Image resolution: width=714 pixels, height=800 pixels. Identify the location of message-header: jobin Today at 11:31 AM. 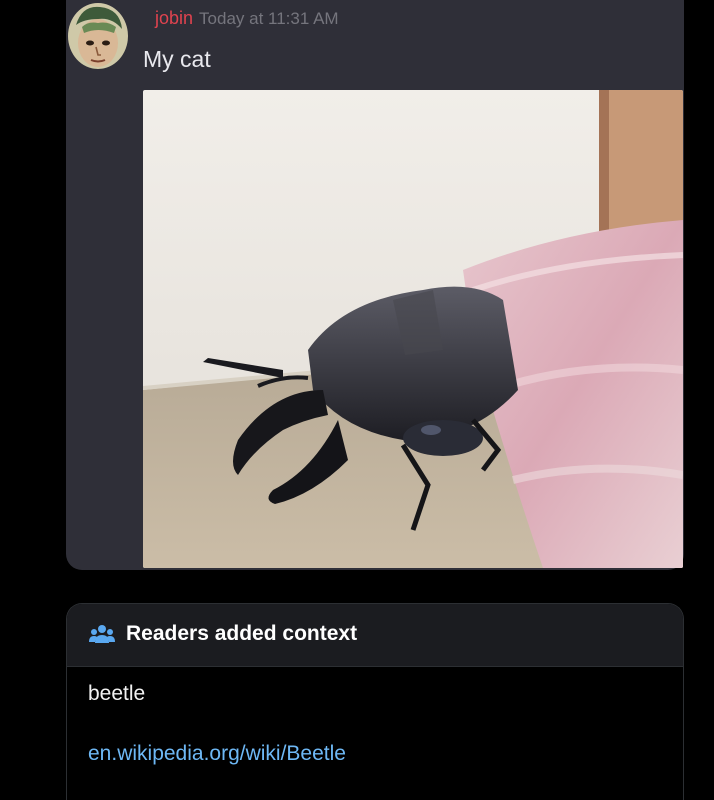
(247, 18).